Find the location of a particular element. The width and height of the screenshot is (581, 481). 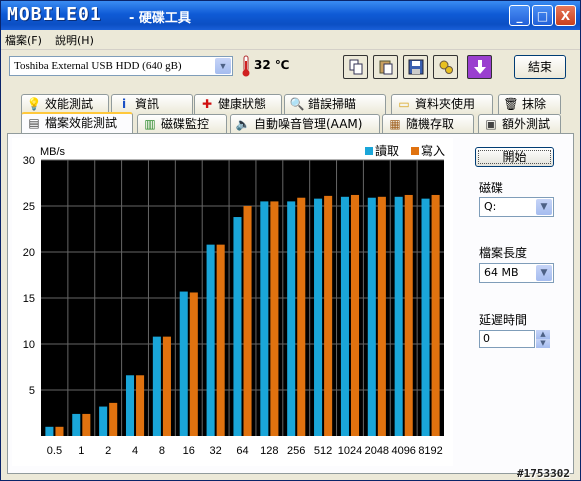

tab-folder-usage: ▭ 資料夾使用 is located at coordinates (442, 104).